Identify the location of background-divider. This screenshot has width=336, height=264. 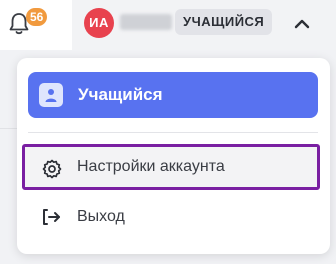
(8, 128).